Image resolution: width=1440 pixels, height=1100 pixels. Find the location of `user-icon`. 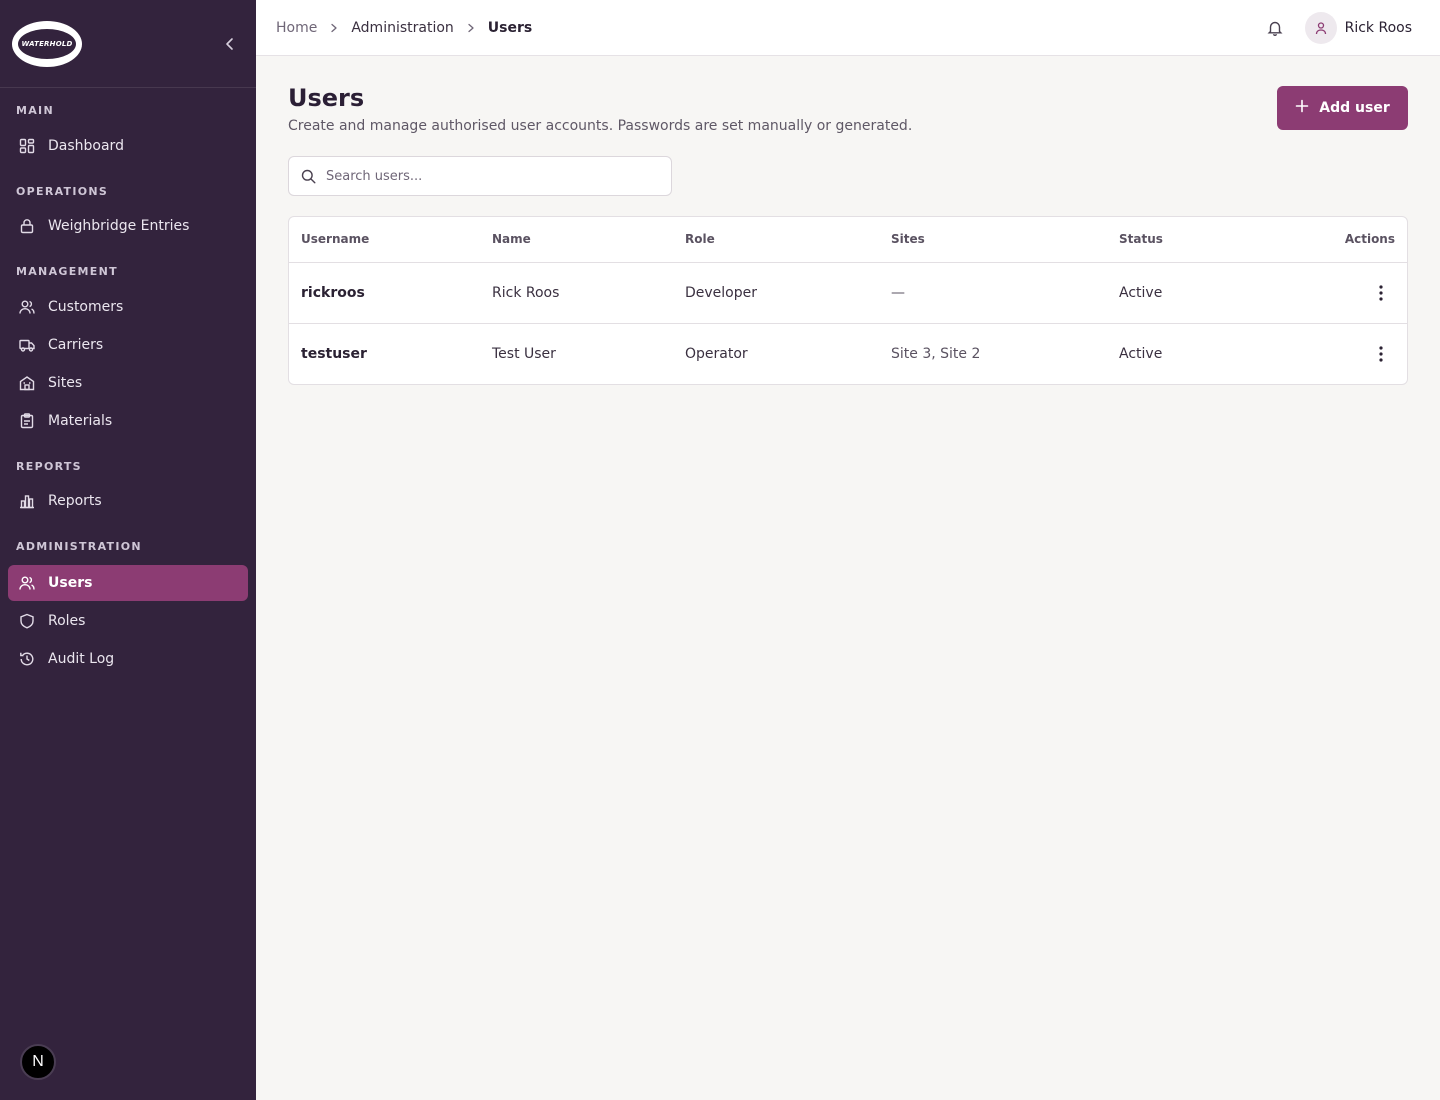

user-icon is located at coordinates (1320, 27).